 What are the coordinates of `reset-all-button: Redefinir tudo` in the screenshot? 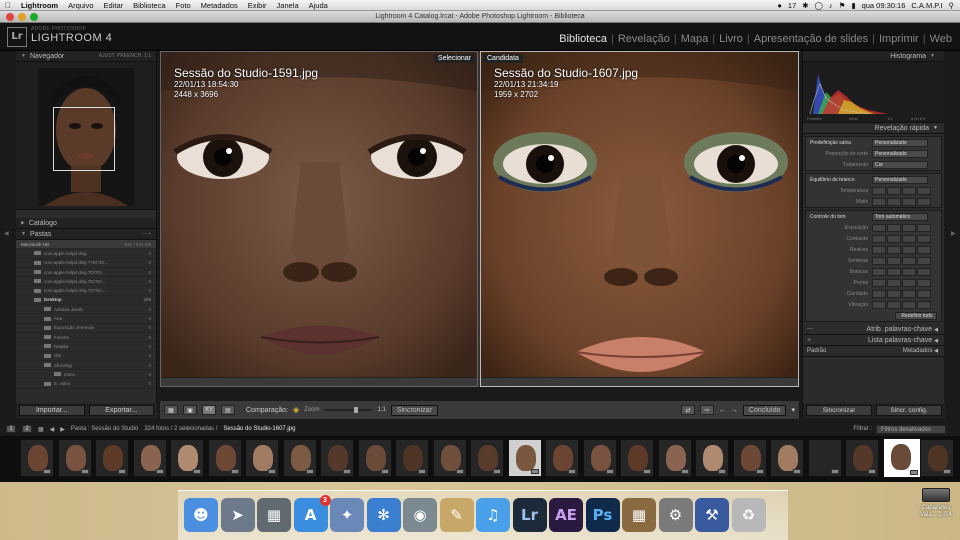 It's located at (916, 315).